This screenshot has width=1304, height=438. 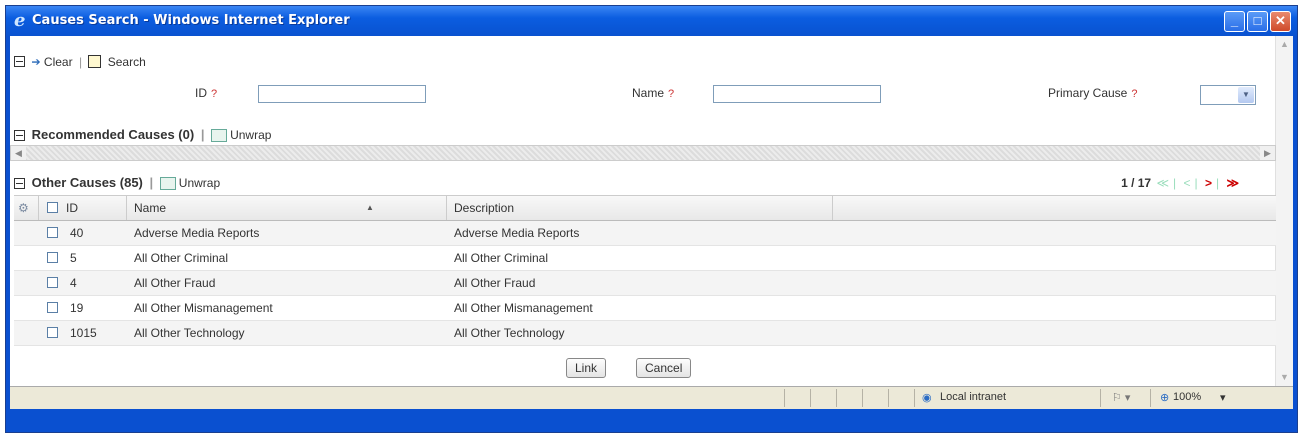 What do you see at coordinates (20, 20) in the screenshot?
I see `ie-logo-icon: e` at bounding box center [20, 20].